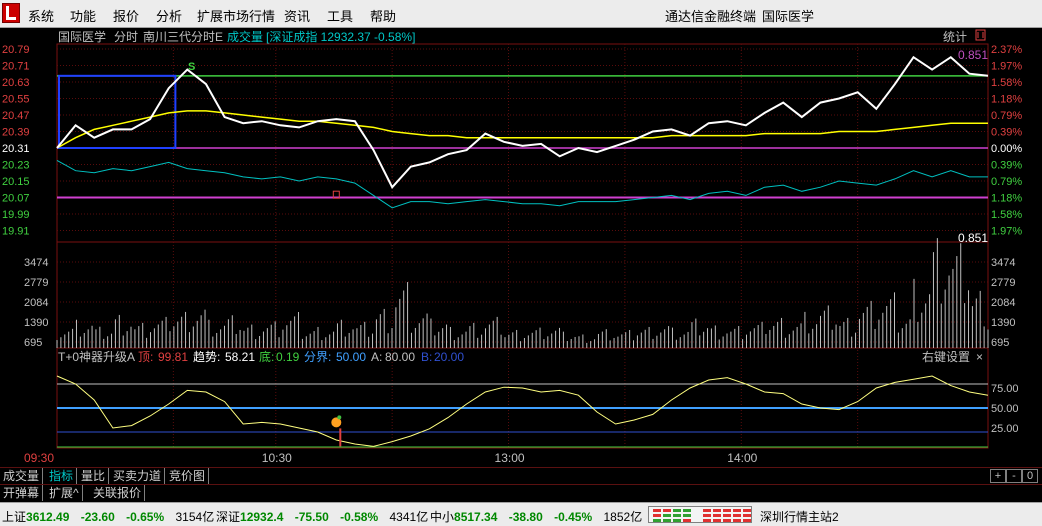 The height and width of the screenshot is (526, 1042). I want to click on ind-bottom-label: 底:, so click(266, 356).